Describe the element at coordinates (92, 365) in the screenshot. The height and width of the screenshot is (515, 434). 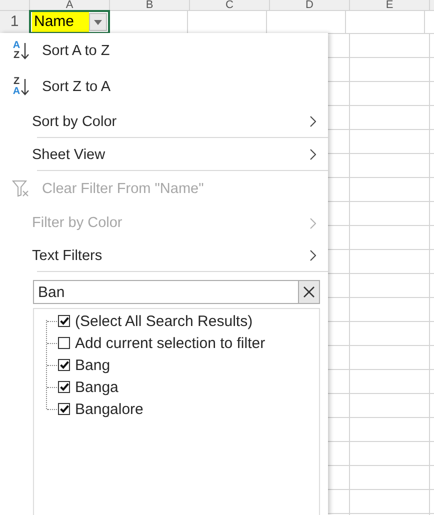
I see `value-label: Bang` at that location.